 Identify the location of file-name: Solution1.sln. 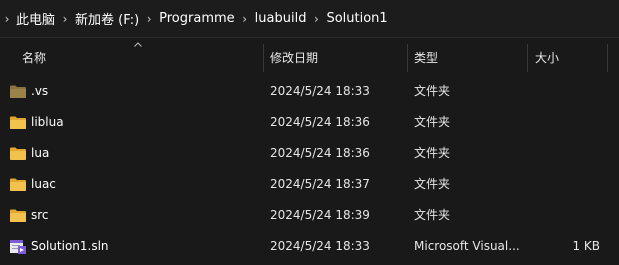
(70, 246).